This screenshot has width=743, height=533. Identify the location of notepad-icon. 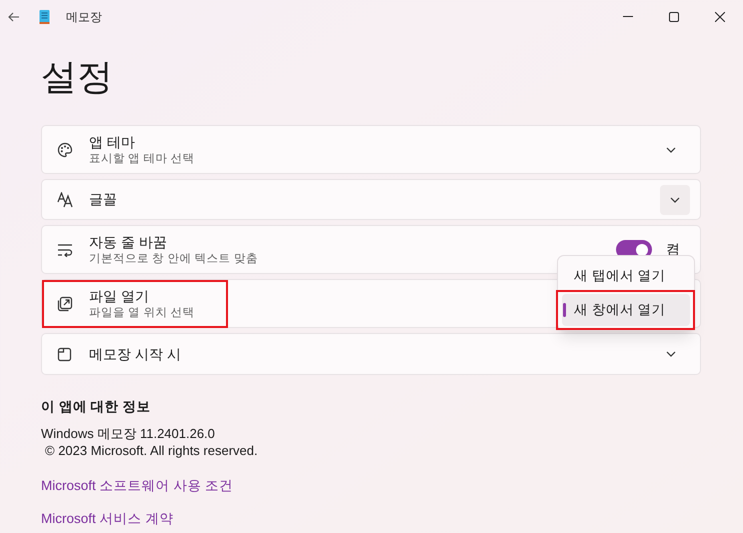
(44, 16).